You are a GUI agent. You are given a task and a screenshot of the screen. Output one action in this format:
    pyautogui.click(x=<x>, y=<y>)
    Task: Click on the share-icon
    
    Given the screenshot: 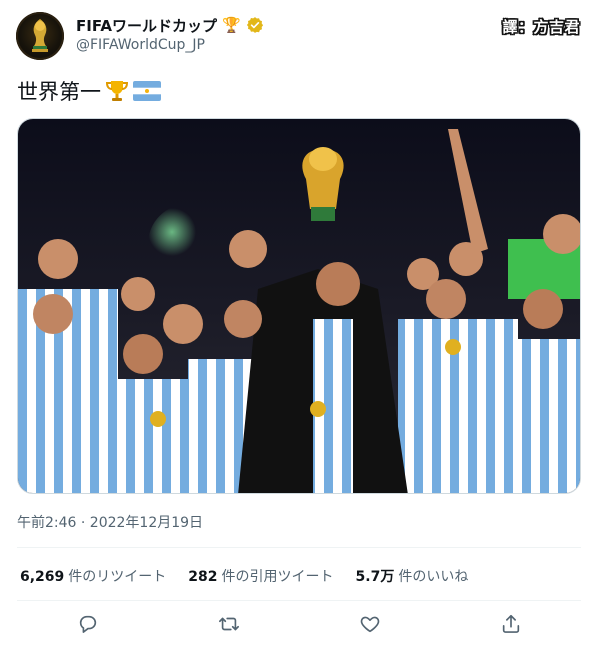 What is the action you would take?
    pyautogui.click(x=510, y=623)
    